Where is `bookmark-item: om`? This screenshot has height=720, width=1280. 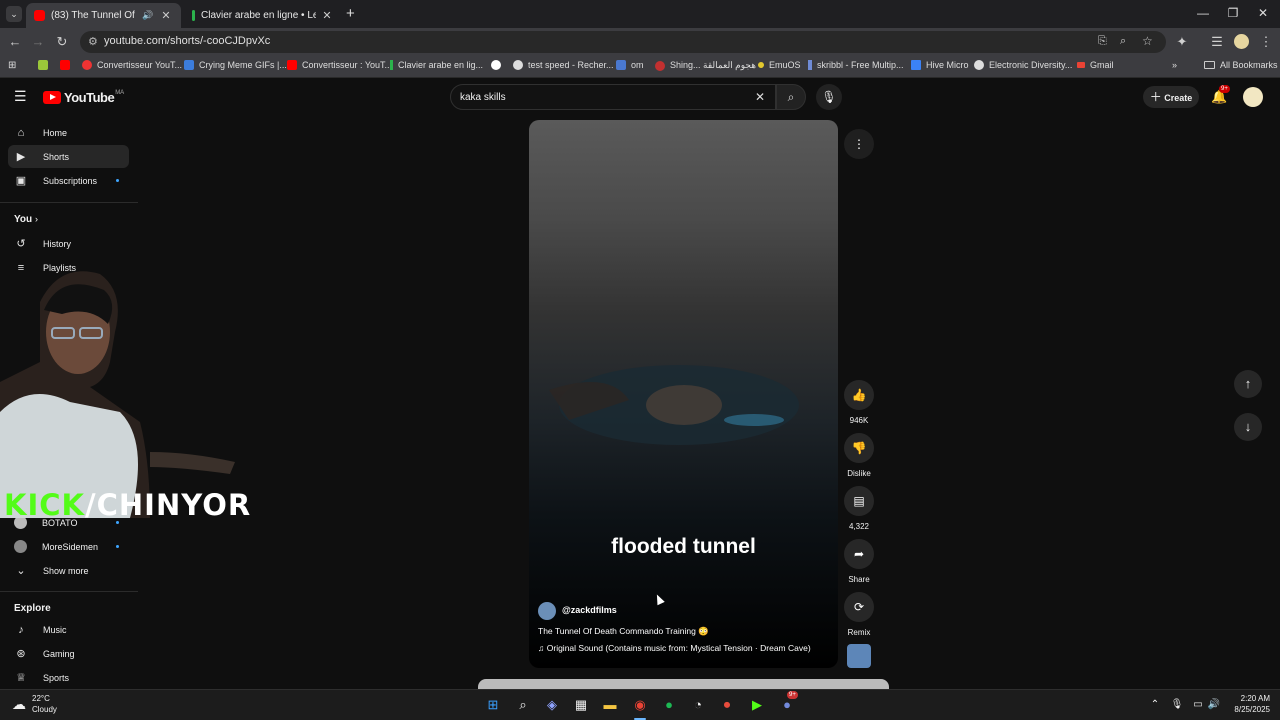
bookmark-item: om is located at coordinates (630, 65).